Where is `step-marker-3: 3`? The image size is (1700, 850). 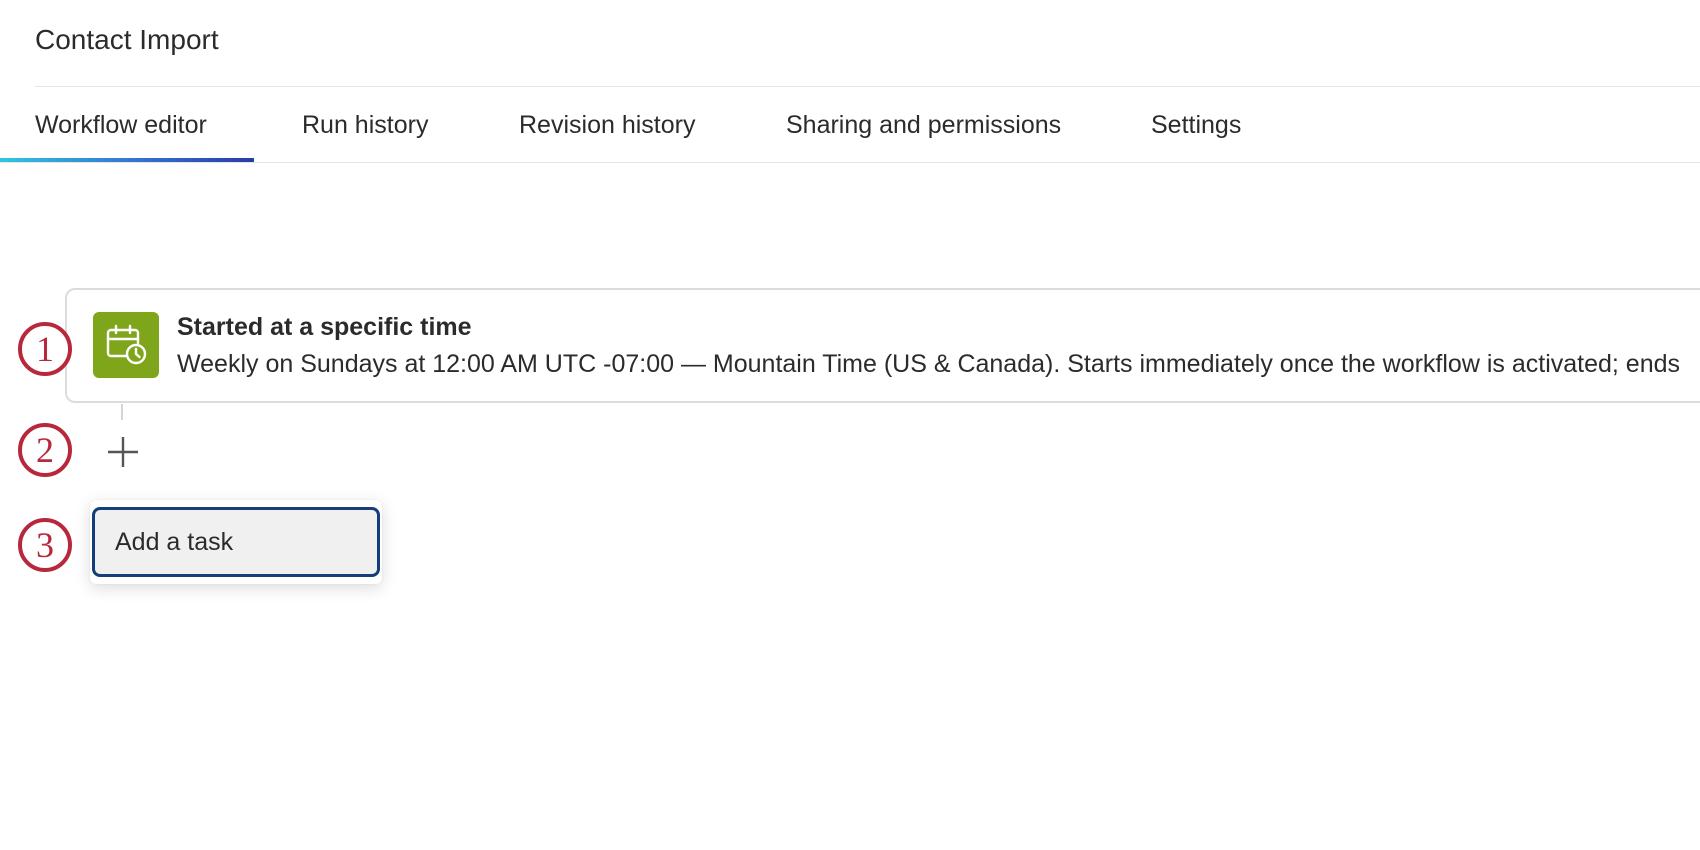
step-marker-3: 3 is located at coordinates (45, 545).